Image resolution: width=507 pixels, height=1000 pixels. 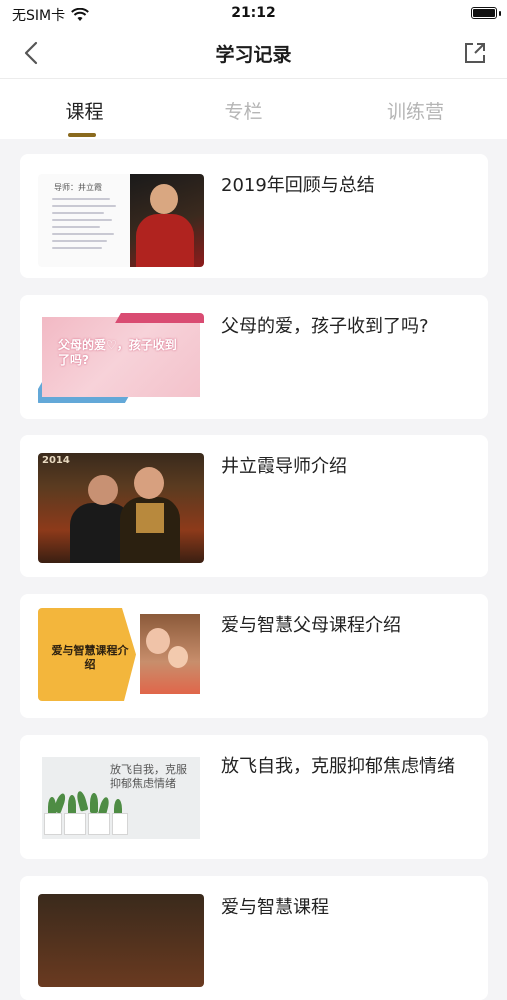 I want to click on scarf-shape, so click(x=150, y=518).